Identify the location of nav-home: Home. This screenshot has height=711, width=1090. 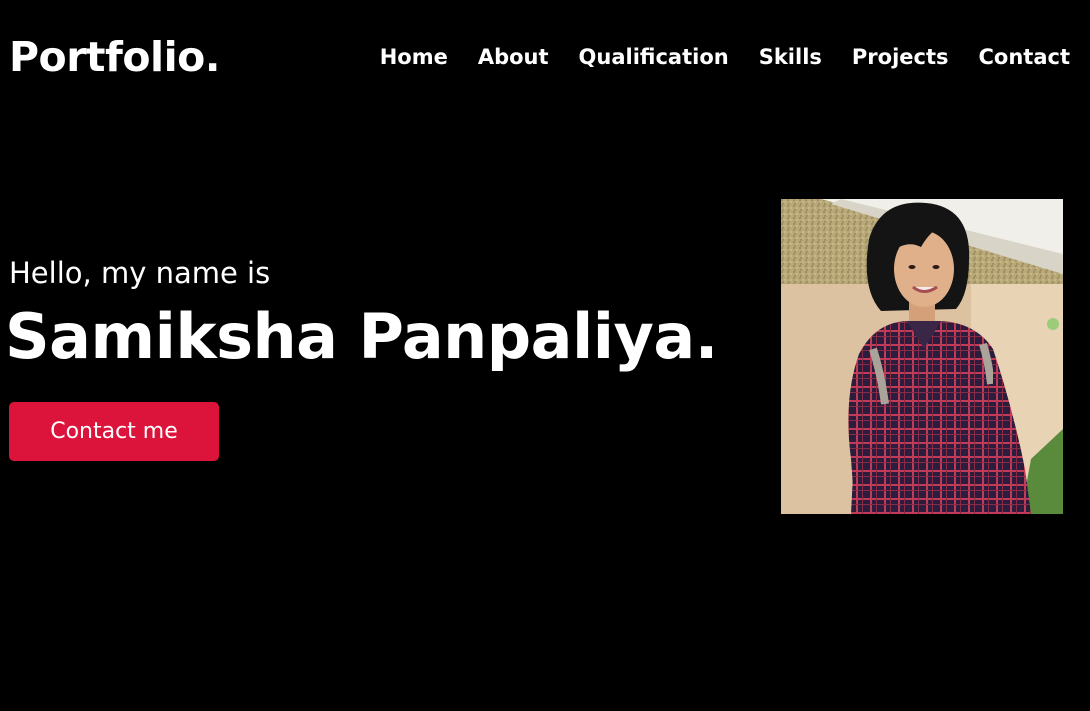
(414, 57).